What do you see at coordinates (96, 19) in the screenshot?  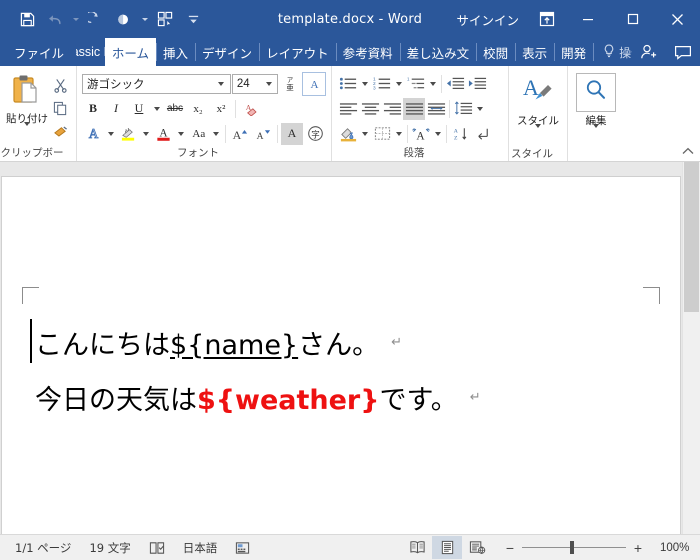 I see `redo-icon` at bounding box center [96, 19].